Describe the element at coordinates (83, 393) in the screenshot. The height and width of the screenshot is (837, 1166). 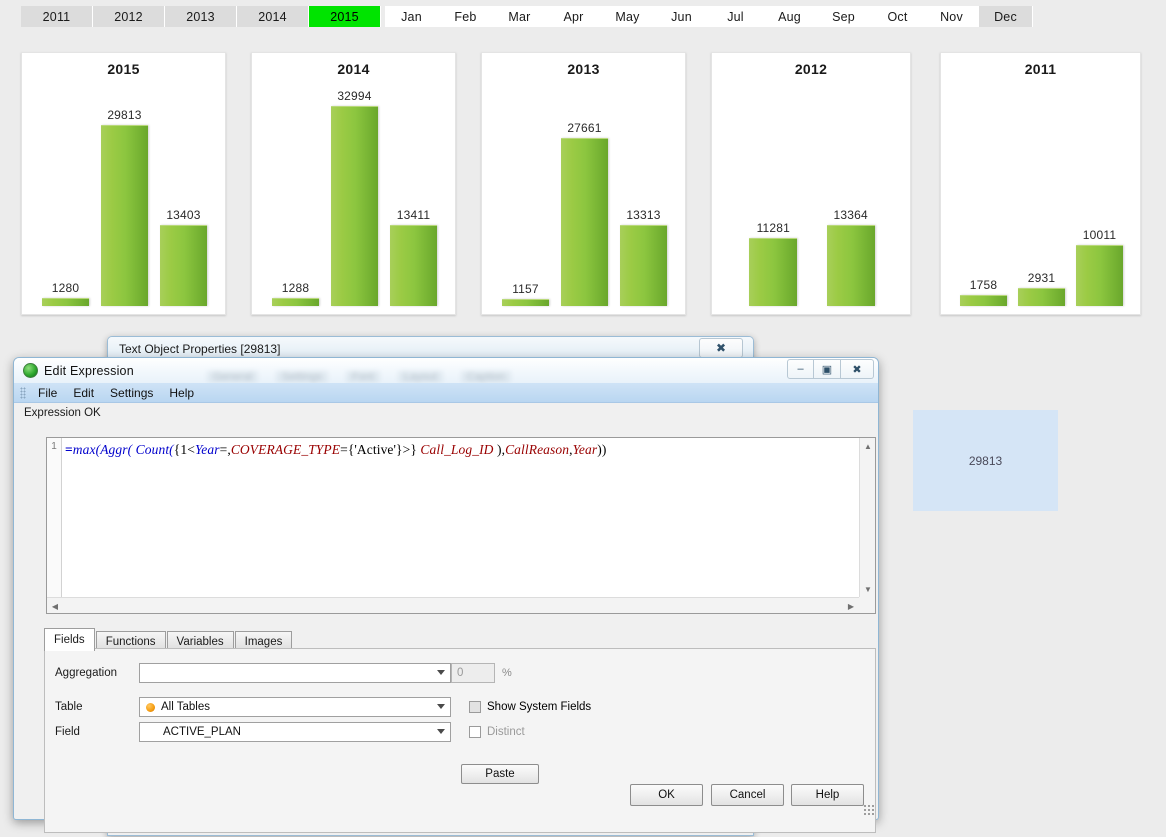
I see `menu-item-edit: Edit` at that location.